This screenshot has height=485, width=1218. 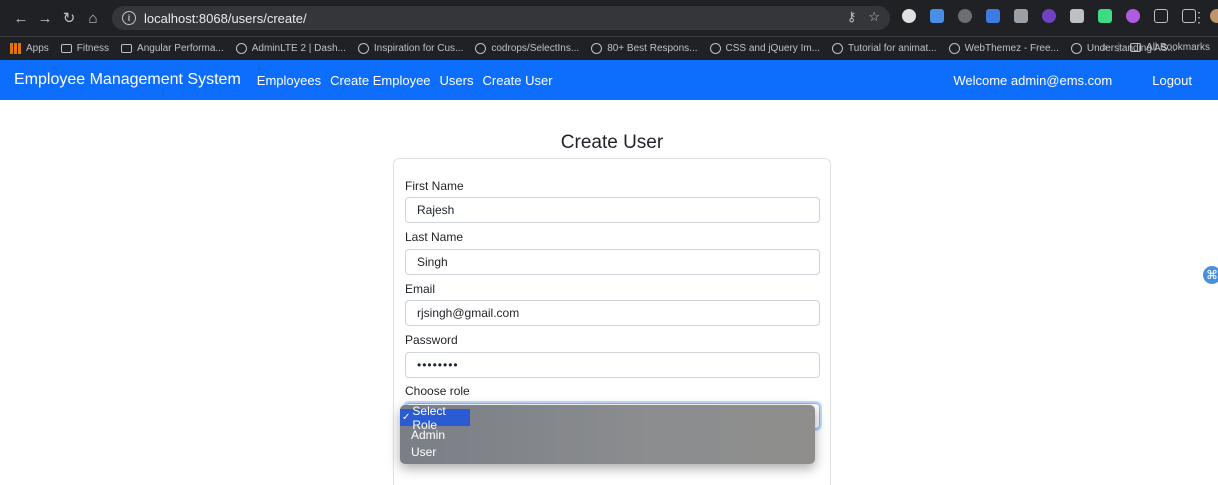 What do you see at coordinates (93, 18) in the screenshot?
I see `home-icon: ⌂` at bounding box center [93, 18].